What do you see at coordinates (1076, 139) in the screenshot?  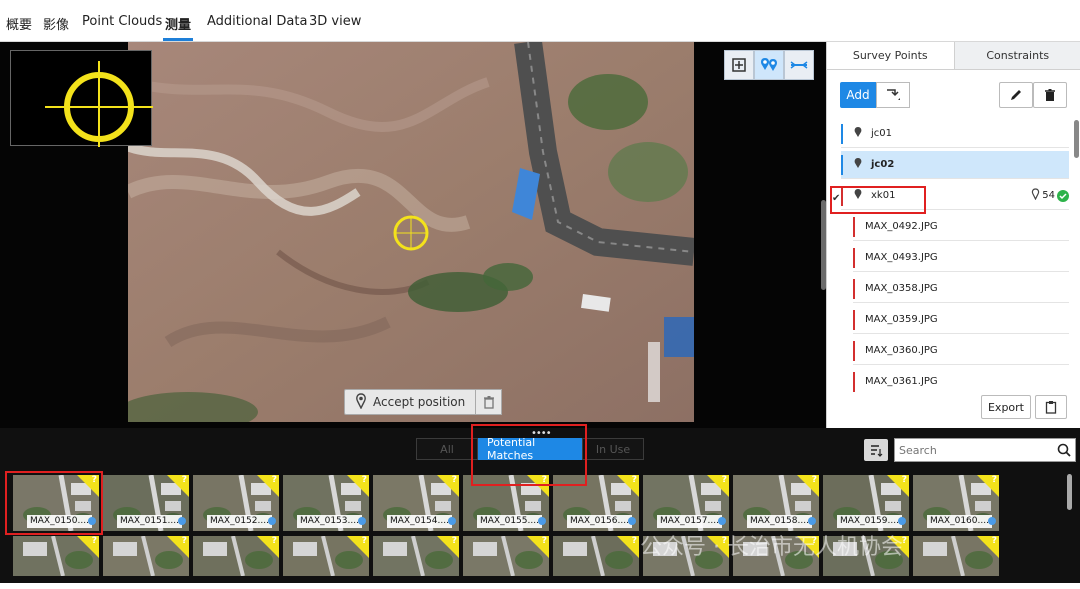 I see `point-list-scrollbar` at bounding box center [1076, 139].